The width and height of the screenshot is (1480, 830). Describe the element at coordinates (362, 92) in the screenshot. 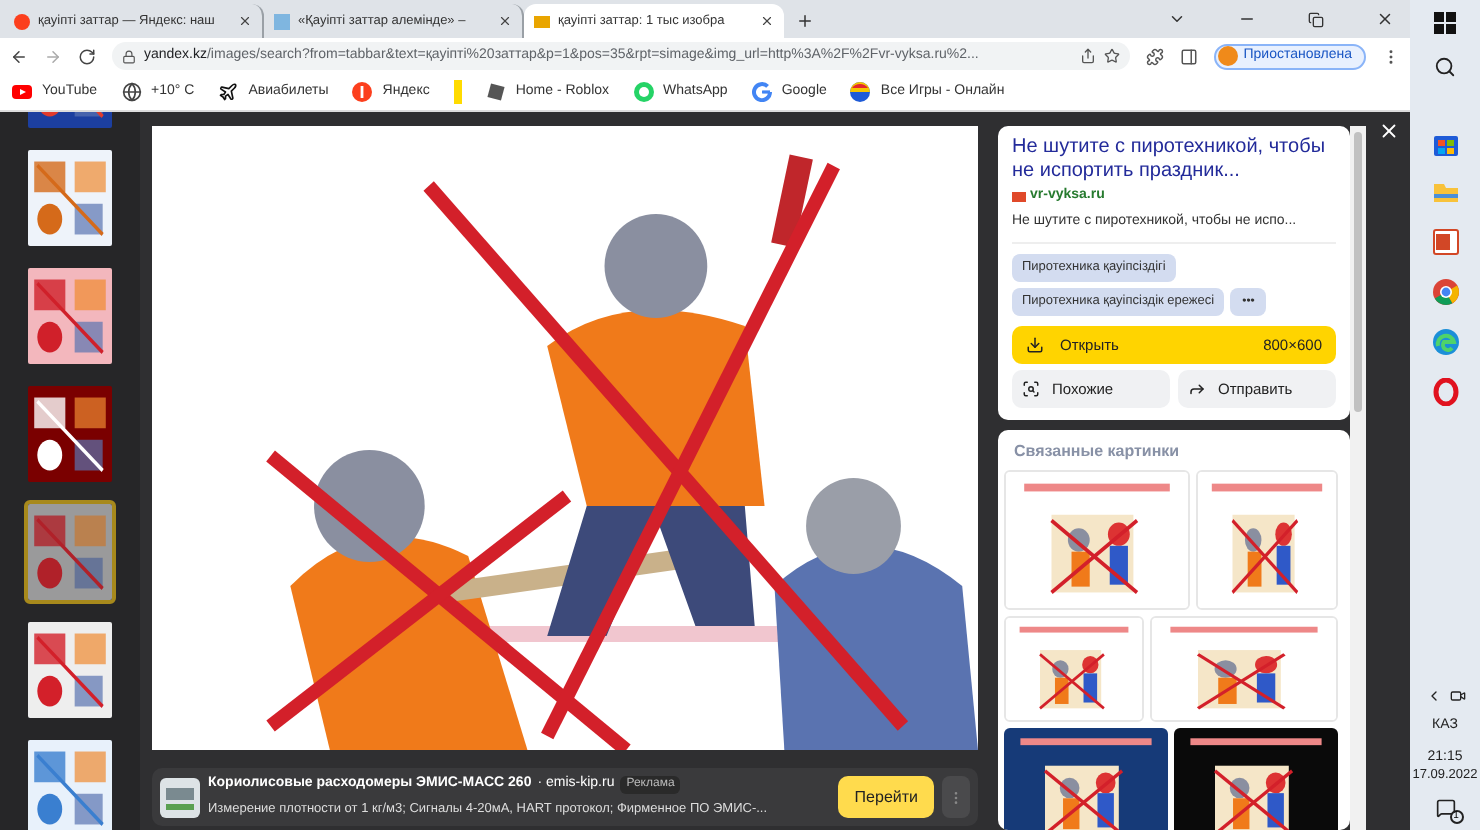

I see `circle-icon` at that location.